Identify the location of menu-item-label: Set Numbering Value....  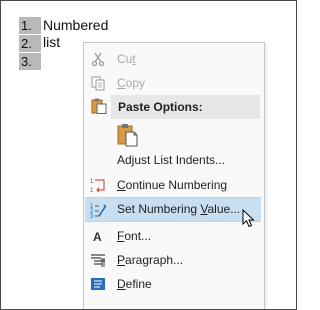
(179, 209).